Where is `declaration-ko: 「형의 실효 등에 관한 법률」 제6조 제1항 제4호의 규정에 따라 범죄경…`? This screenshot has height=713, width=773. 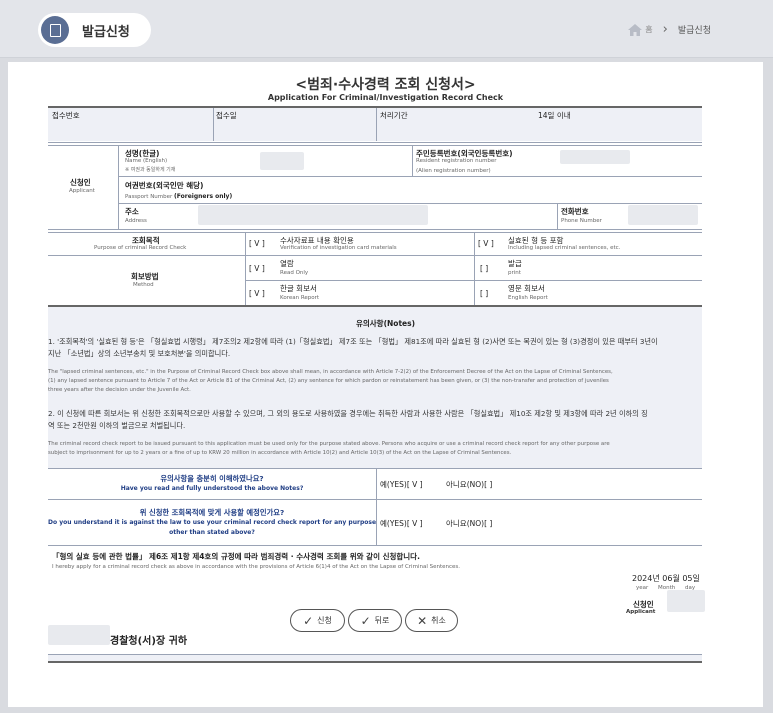
declaration-ko: 「형의 실효 등에 관한 법률」 제6조 제1항 제4호의 규정에 따라 범죄경… is located at coordinates (236, 556).